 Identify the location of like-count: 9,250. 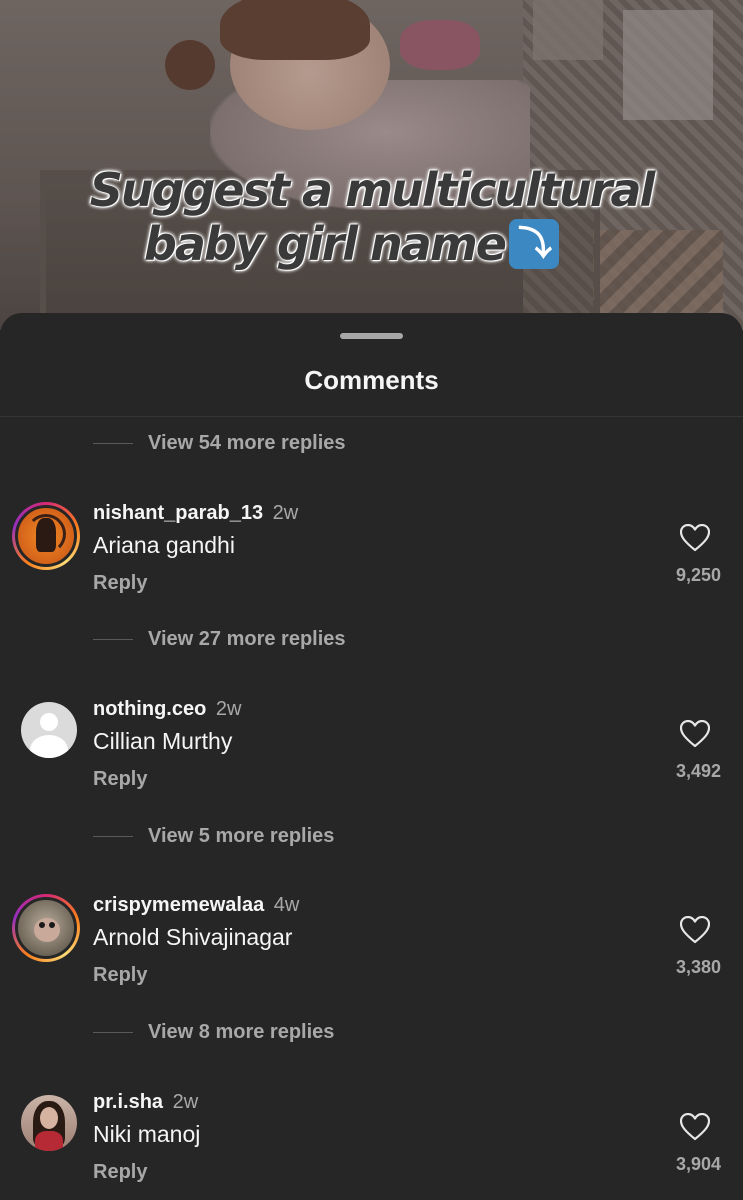
(698, 575).